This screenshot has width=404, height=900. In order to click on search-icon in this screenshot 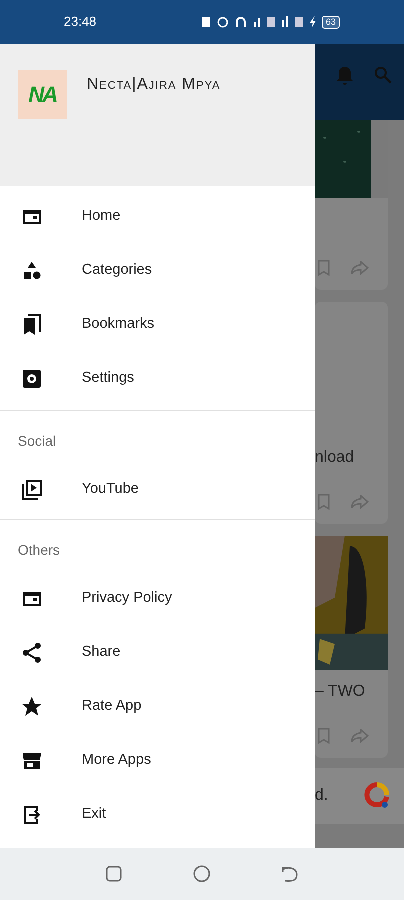, I will do `click(383, 75)`.